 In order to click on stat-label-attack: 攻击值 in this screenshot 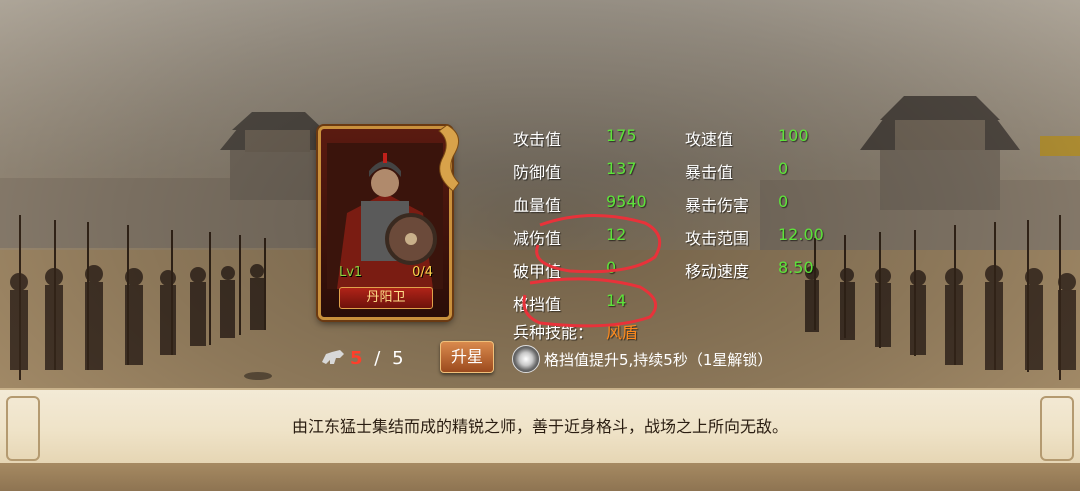, I will do `click(537, 139)`.